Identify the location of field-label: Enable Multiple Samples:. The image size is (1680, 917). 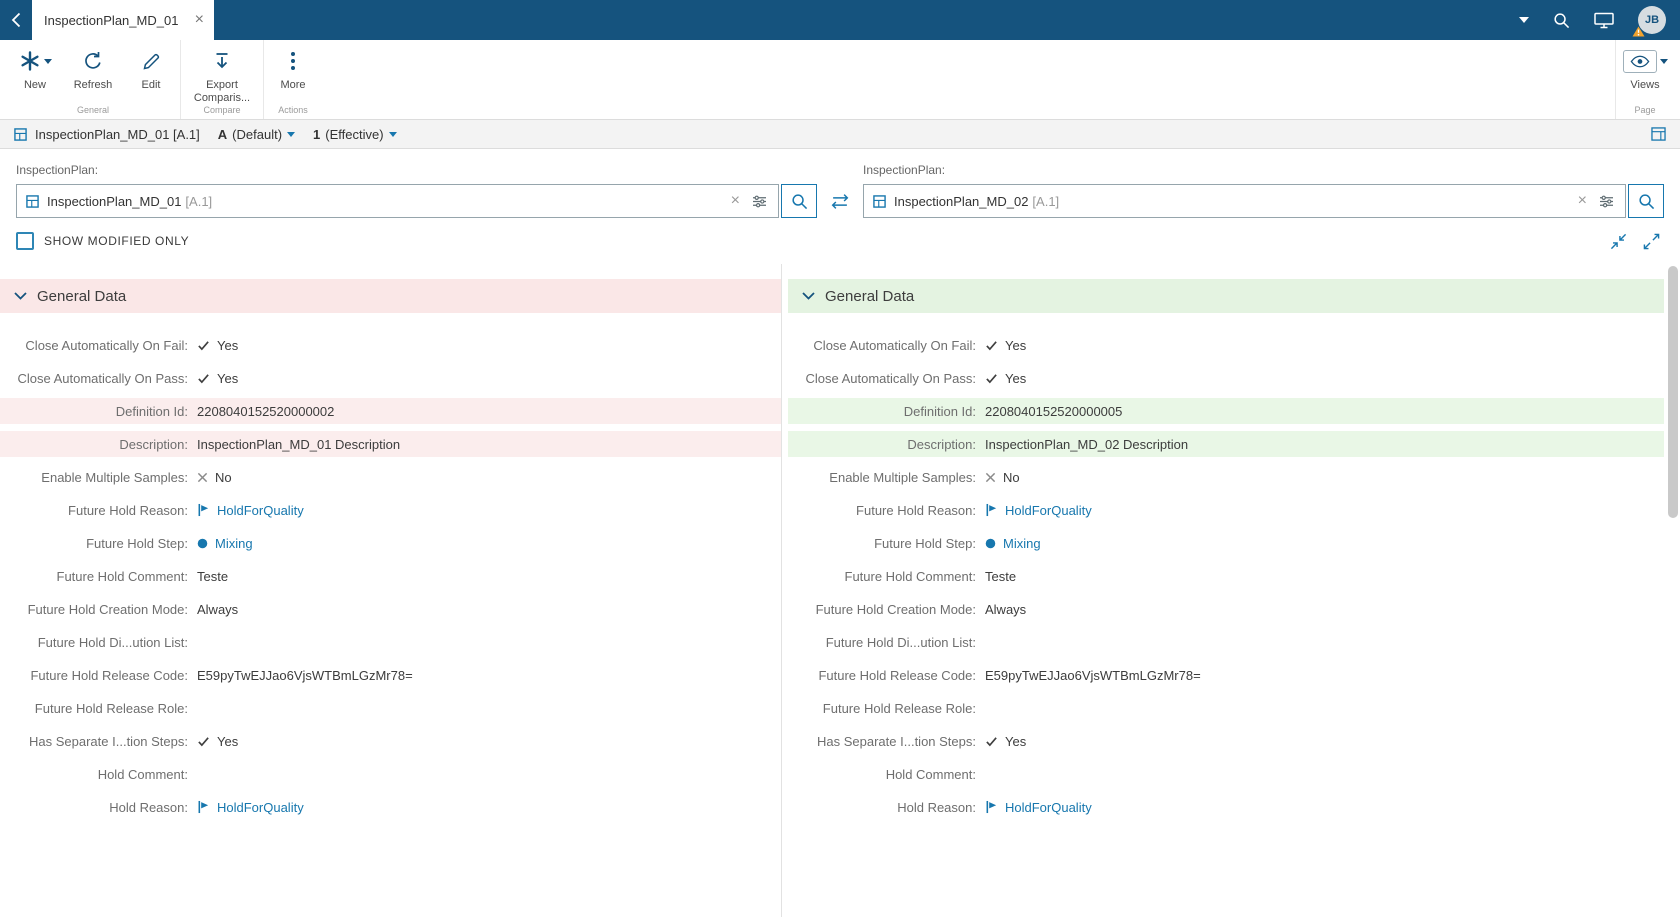
(114, 477).